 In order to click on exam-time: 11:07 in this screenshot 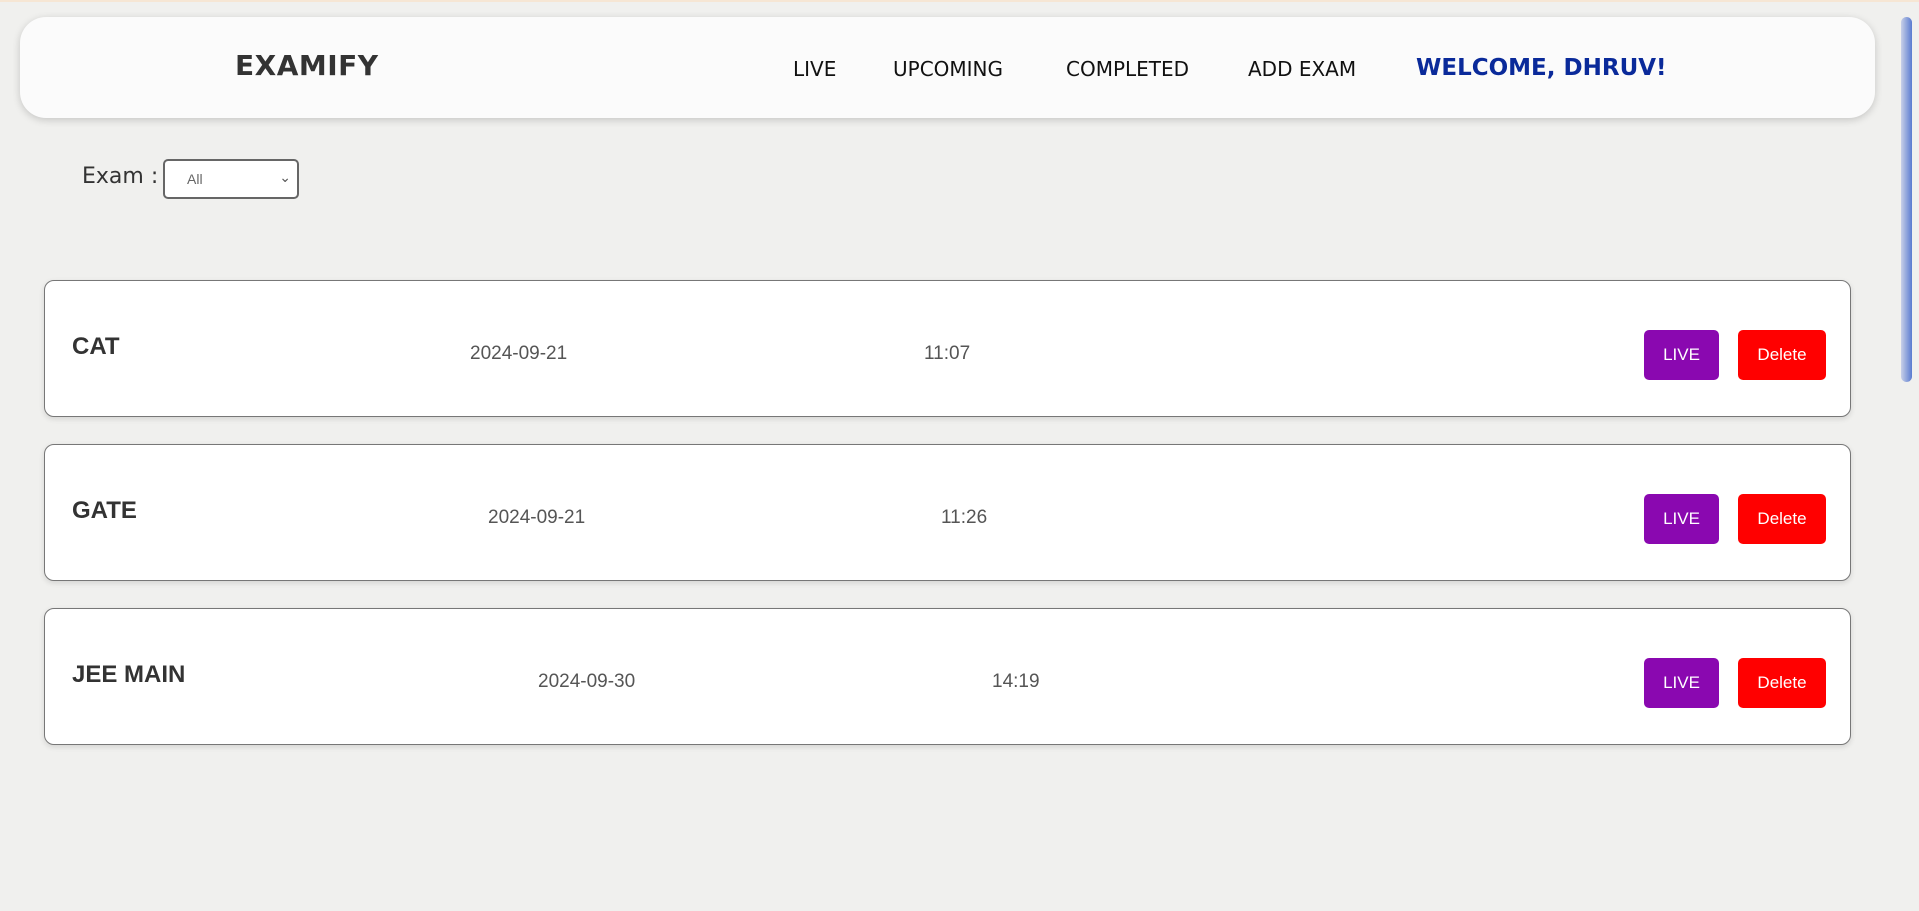, I will do `click(947, 353)`.